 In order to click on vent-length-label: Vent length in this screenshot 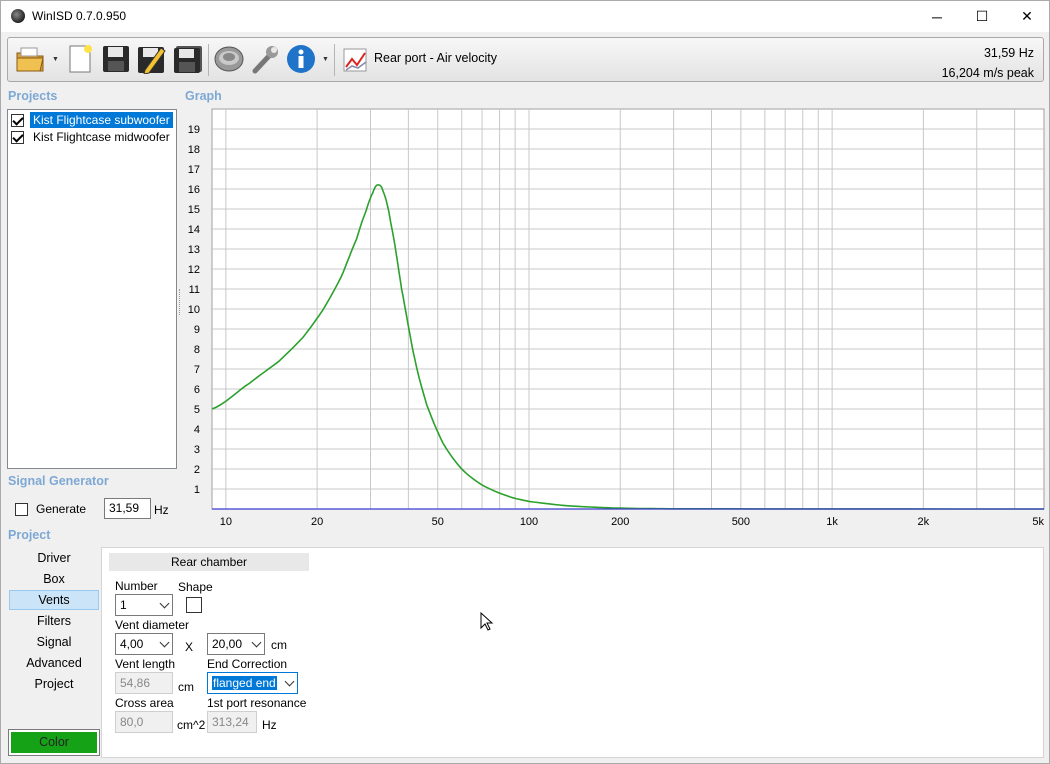, I will do `click(145, 664)`.